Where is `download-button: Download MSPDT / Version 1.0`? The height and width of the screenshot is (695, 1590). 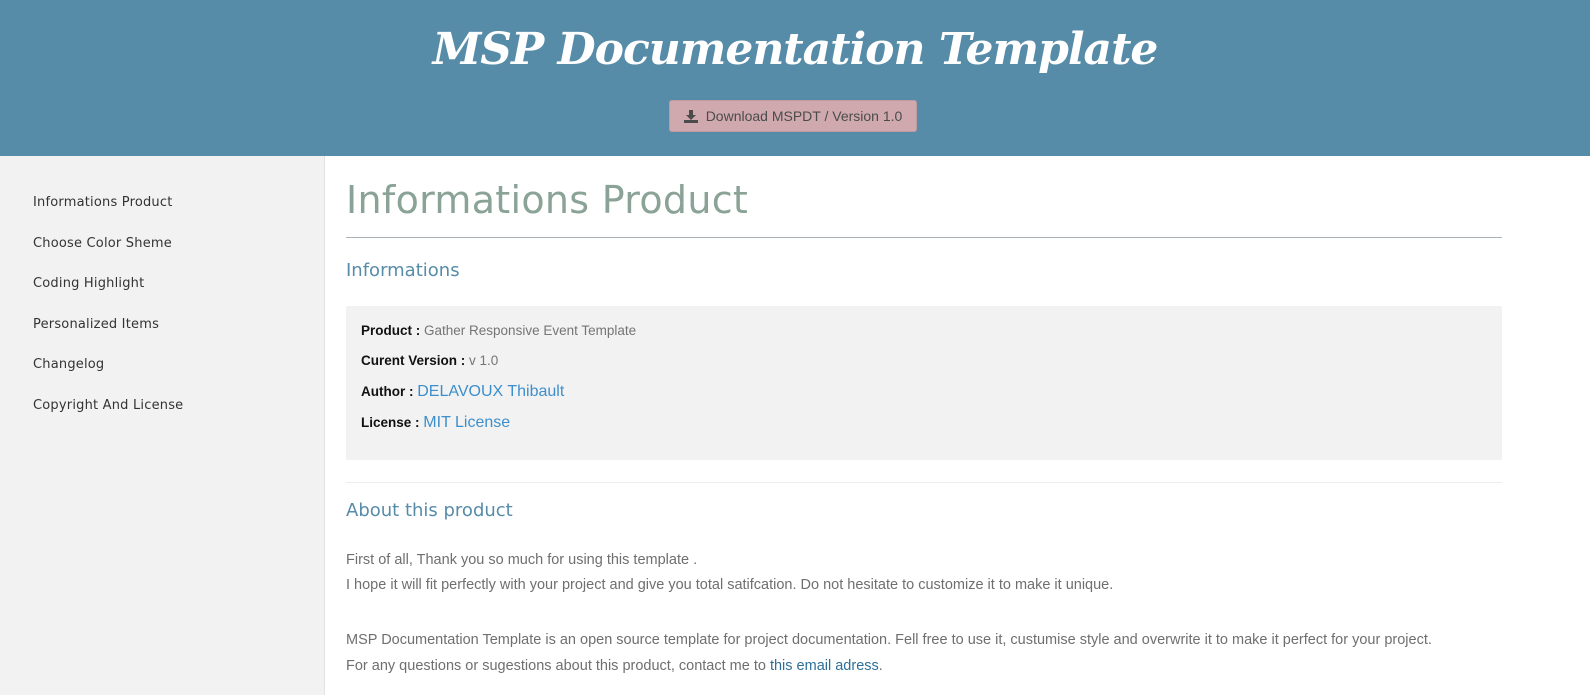 download-button: Download MSPDT / Version 1.0 is located at coordinates (793, 116).